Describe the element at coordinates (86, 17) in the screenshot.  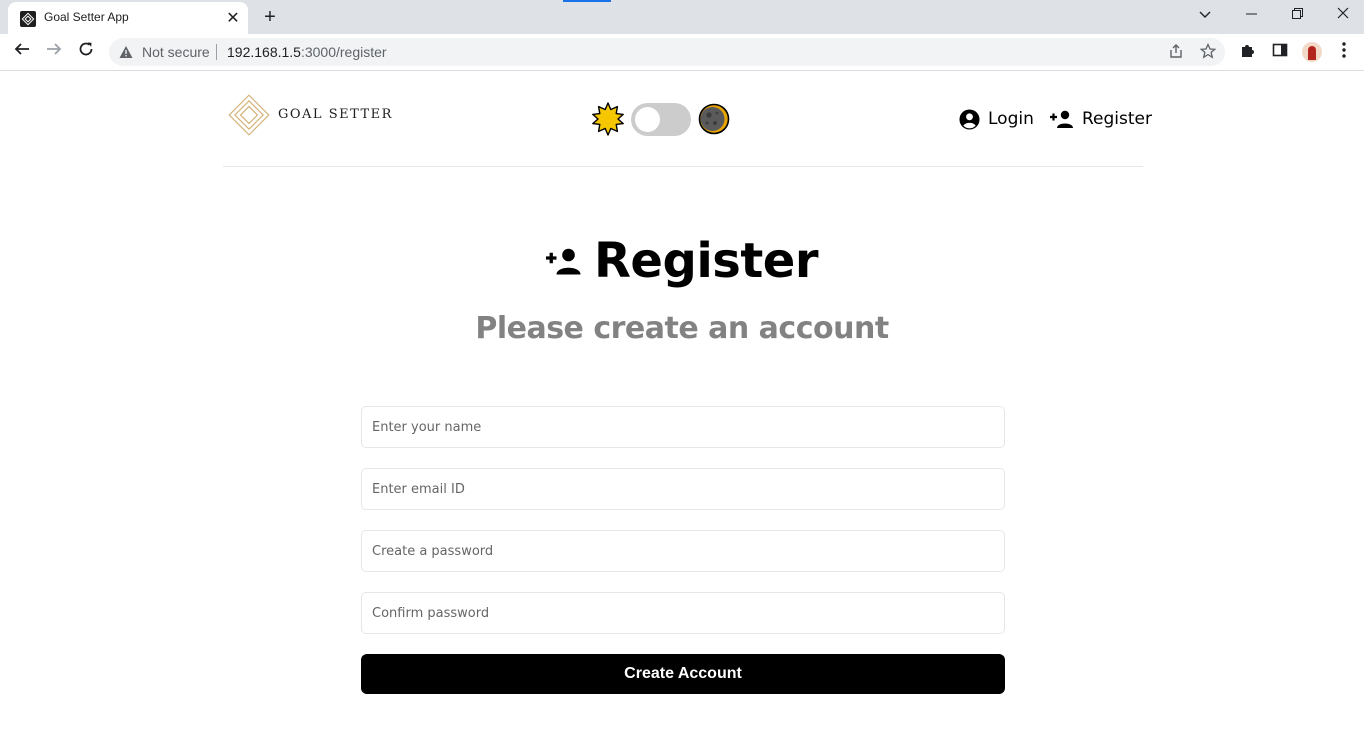
I see `tab-title: Goal Setter App` at that location.